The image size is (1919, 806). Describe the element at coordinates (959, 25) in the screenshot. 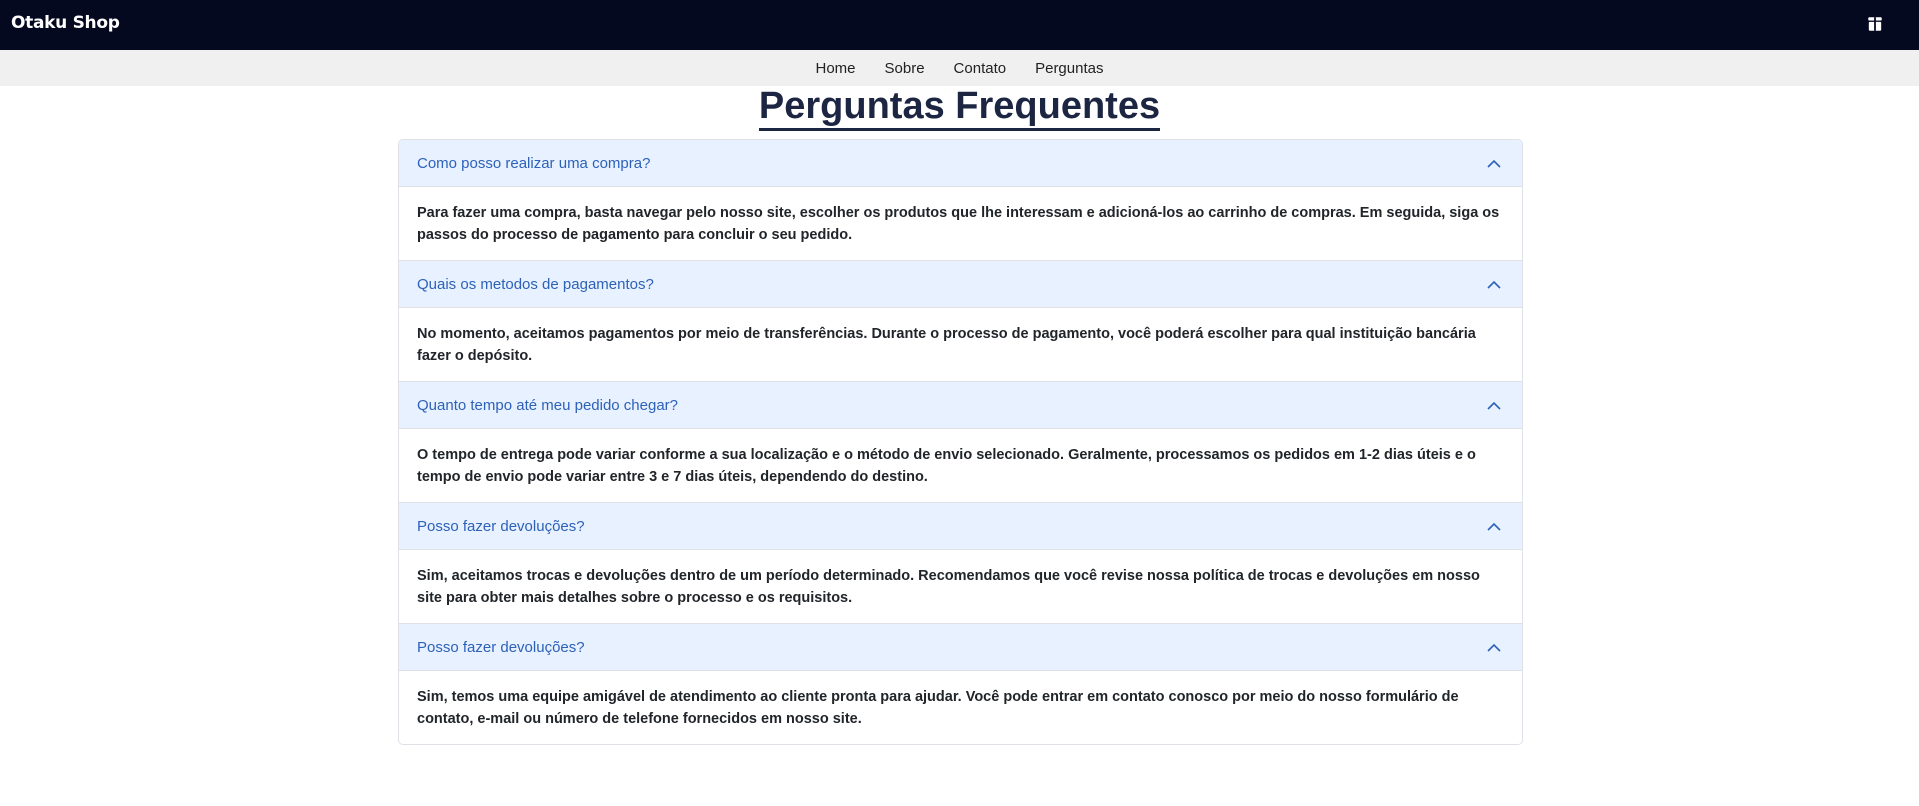

I see `top-bar: Otaku Shop` at that location.